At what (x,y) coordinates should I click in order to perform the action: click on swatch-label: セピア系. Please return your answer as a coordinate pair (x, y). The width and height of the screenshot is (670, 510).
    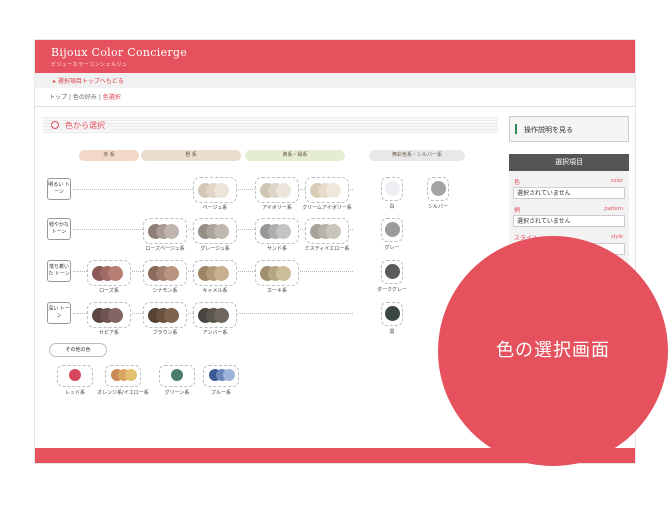
    Looking at the image, I should click on (108, 333).